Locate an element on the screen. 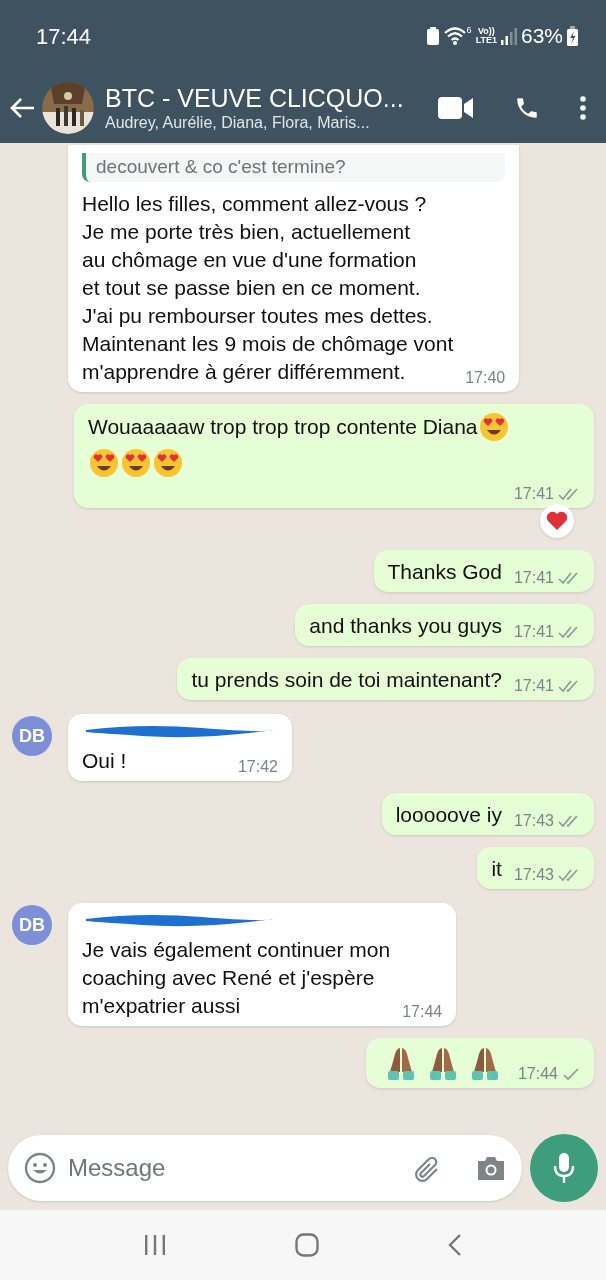 This screenshot has width=606, height=1280. recent-apps-icon is located at coordinates (155, 1245).